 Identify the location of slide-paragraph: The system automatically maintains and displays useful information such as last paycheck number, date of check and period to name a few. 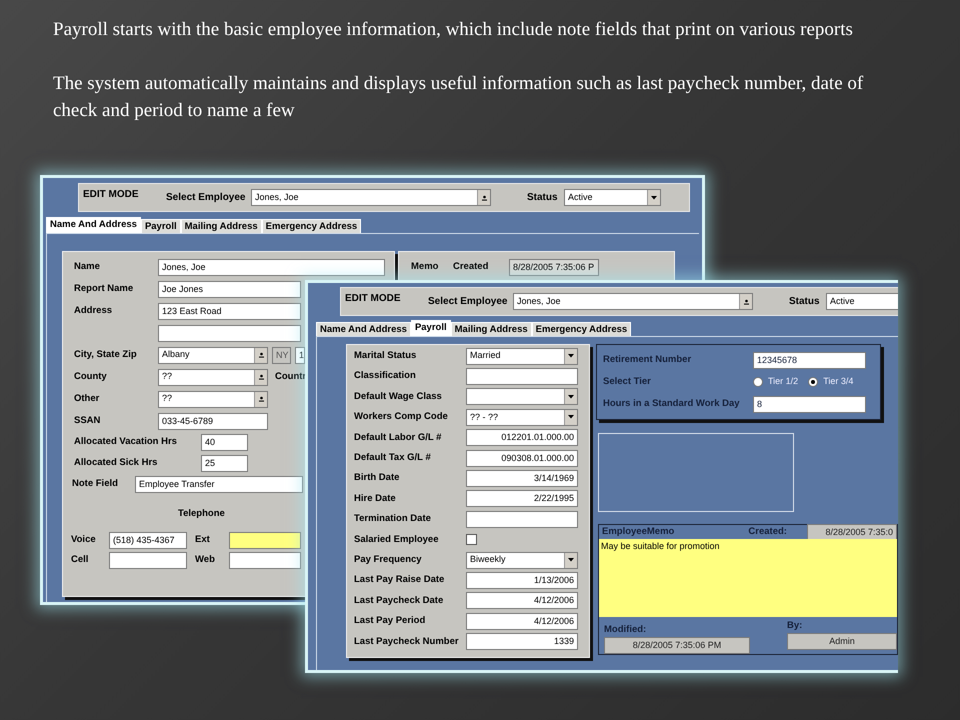
(458, 97).